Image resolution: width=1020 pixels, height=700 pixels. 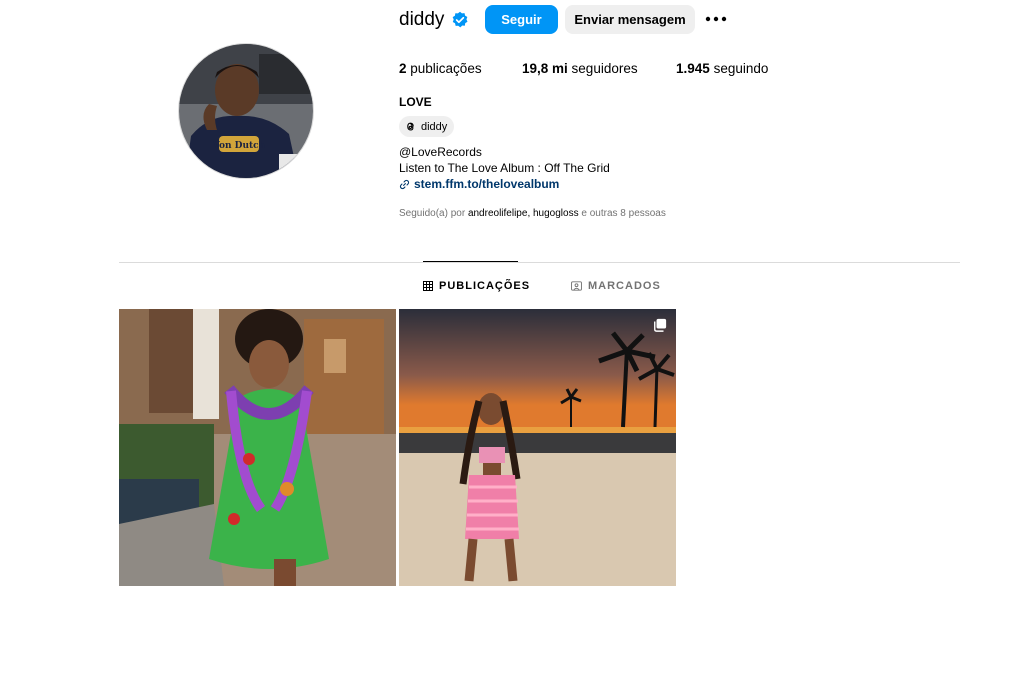 What do you see at coordinates (693, 68) in the screenshot?
I see `following-count: 1.945` at bounding box center [693, 68].